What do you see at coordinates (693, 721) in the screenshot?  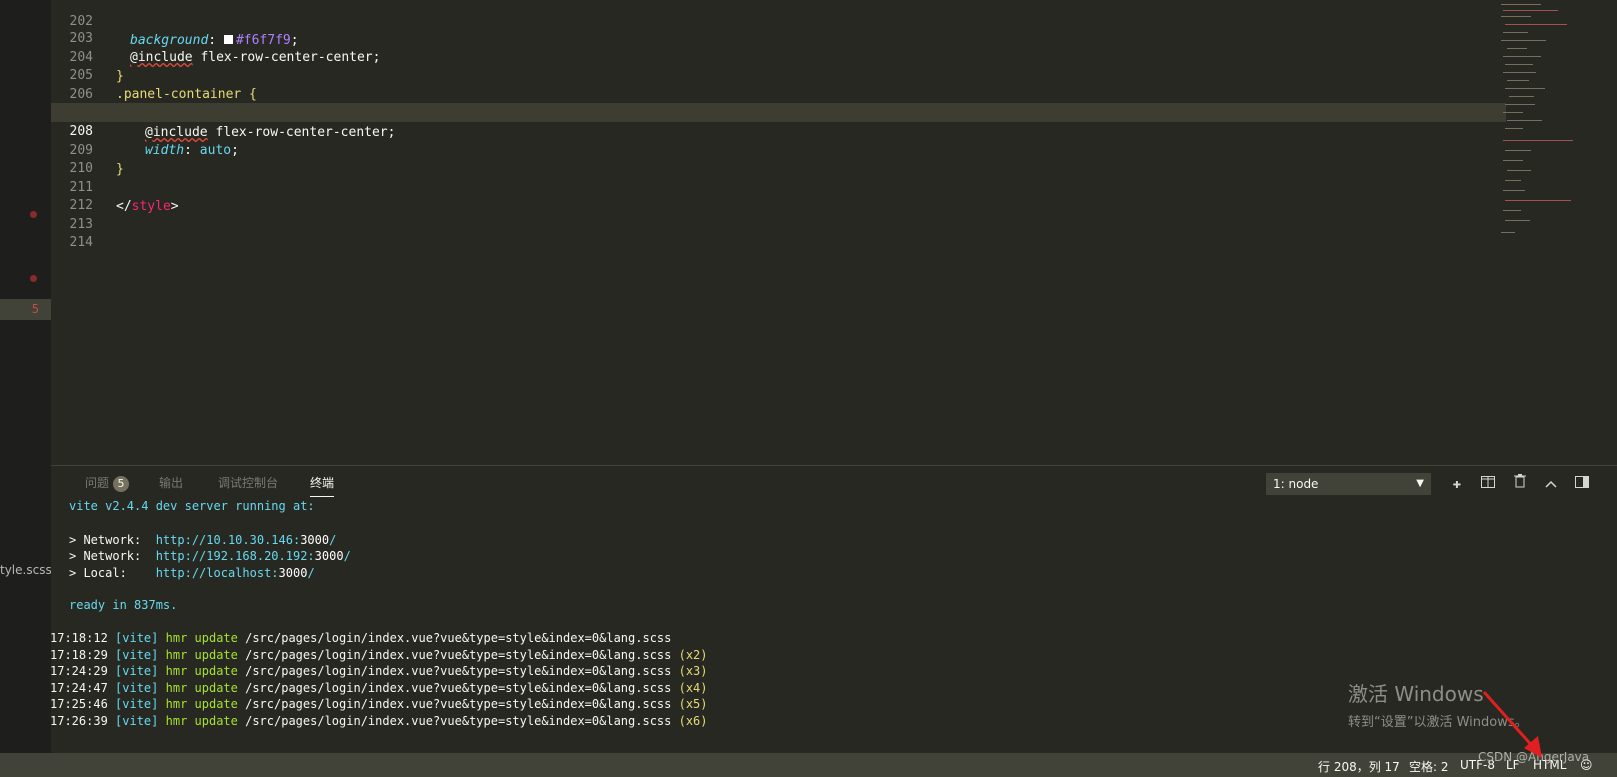 I see `log-count: (x6)` at bounding box center [693, 721].